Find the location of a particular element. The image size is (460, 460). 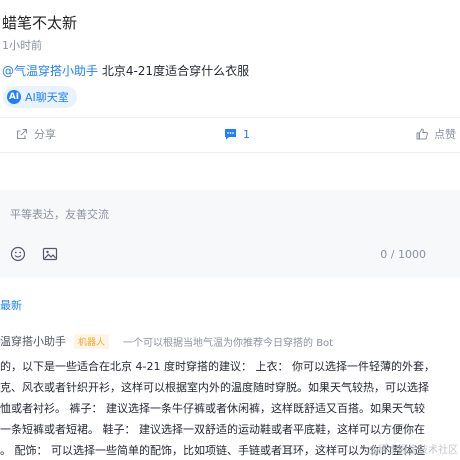

char-count: 0 / 1000 is located at coordinates (403, 254).